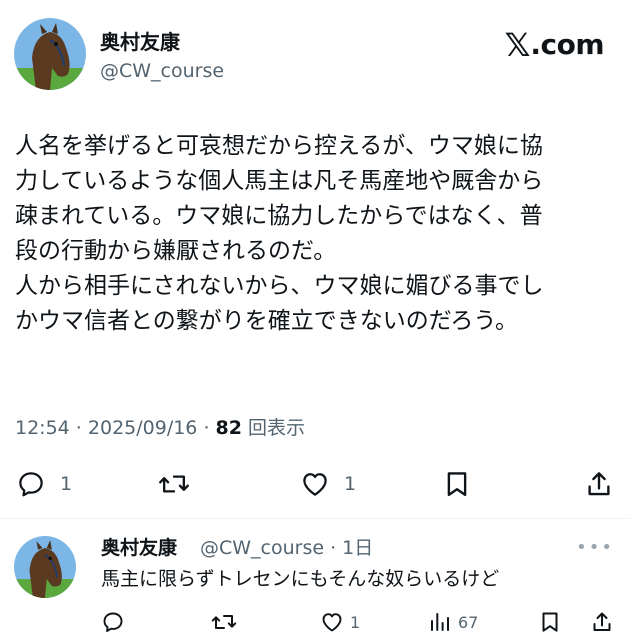  What do you see at coordinates (279, 216) in the screenshot?
I see `post-line: 疎まれている。ウマ娘に協力したからではなく、普` at bounding box center [279, 216].